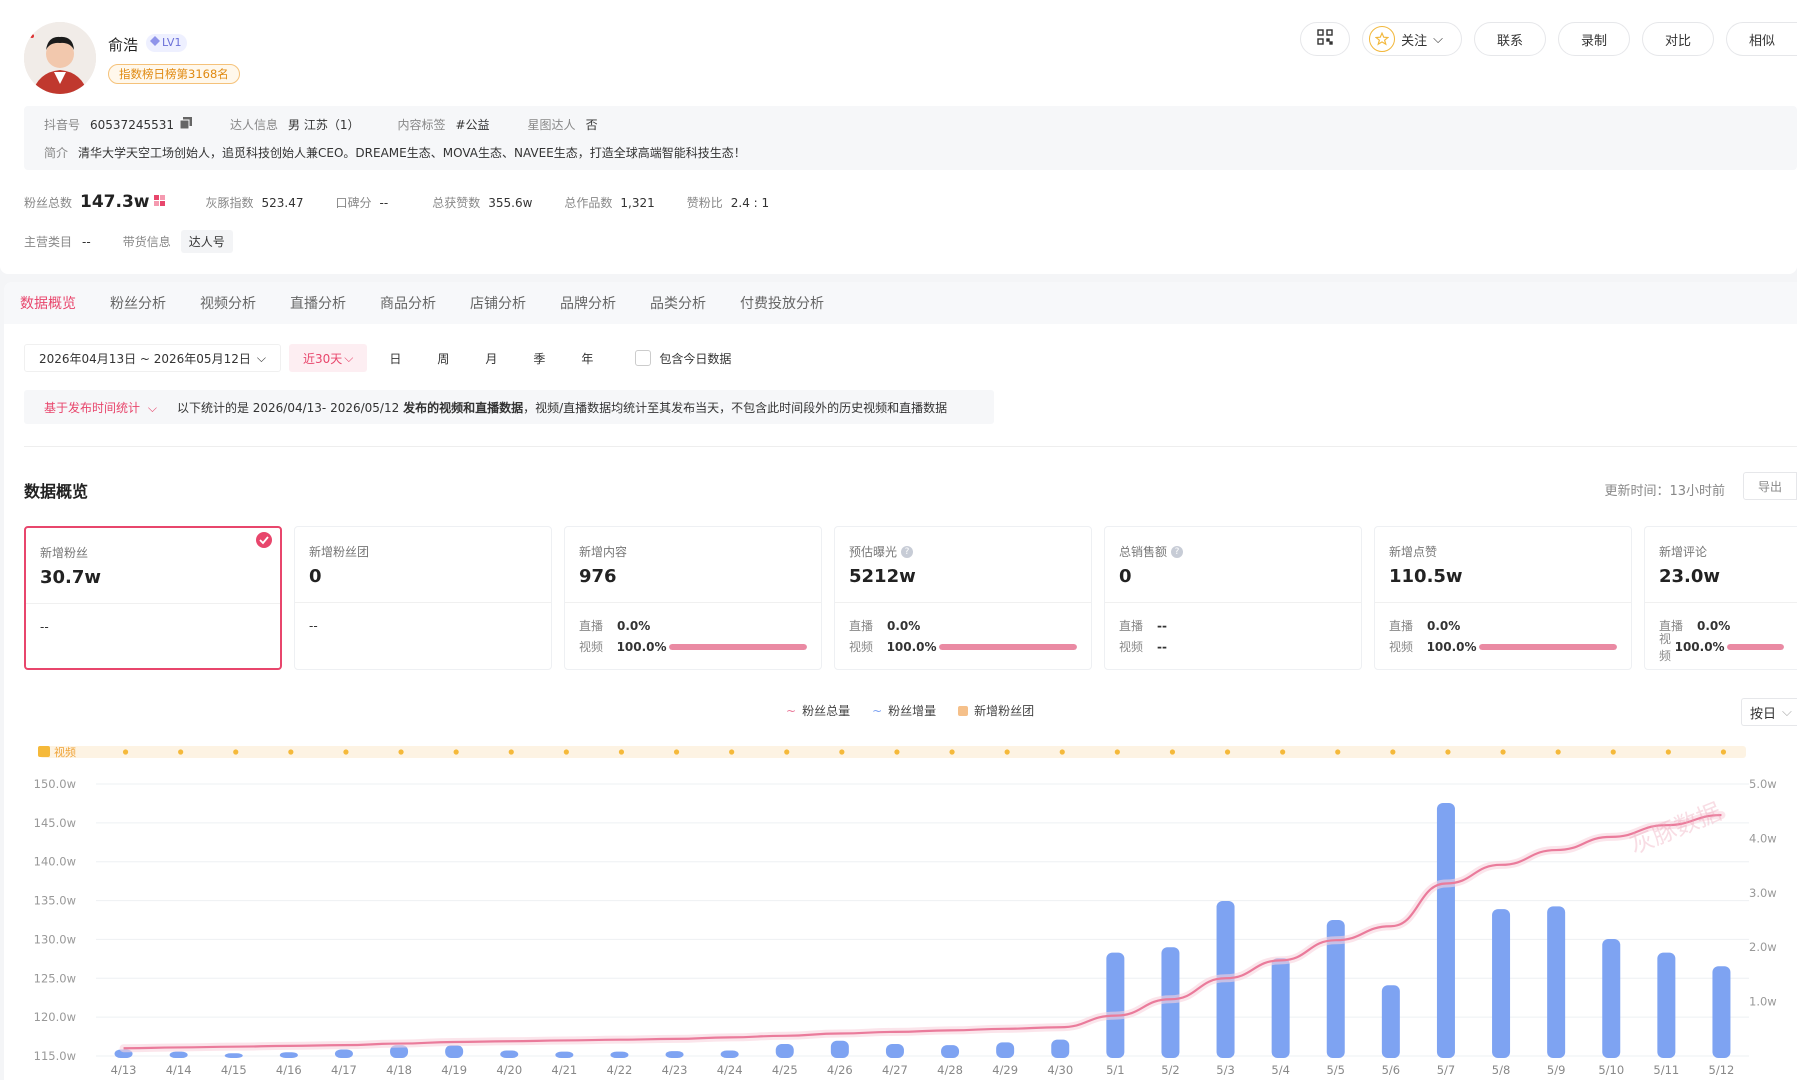 The width and height of the screenshot is (1797, 1080). What do you see at coordinates (877, 710) in the screenshot?
I see `line-icon: ~` at bounding box center [877, 710].